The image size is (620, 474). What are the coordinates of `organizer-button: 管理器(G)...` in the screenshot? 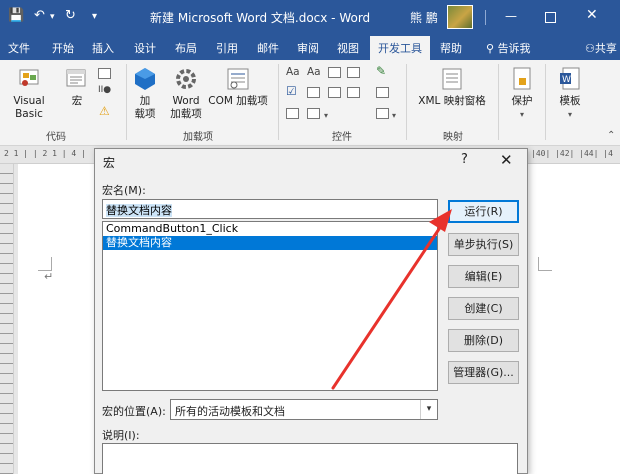 It's located at (483, 372).